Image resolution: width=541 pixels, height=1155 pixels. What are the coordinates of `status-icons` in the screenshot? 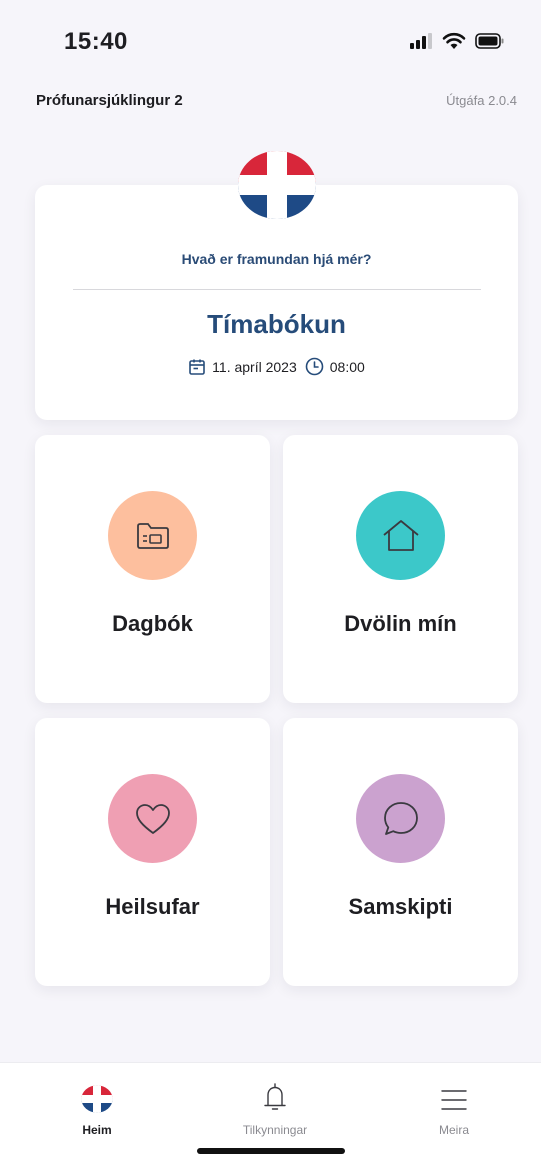 It's located at (457, 41).